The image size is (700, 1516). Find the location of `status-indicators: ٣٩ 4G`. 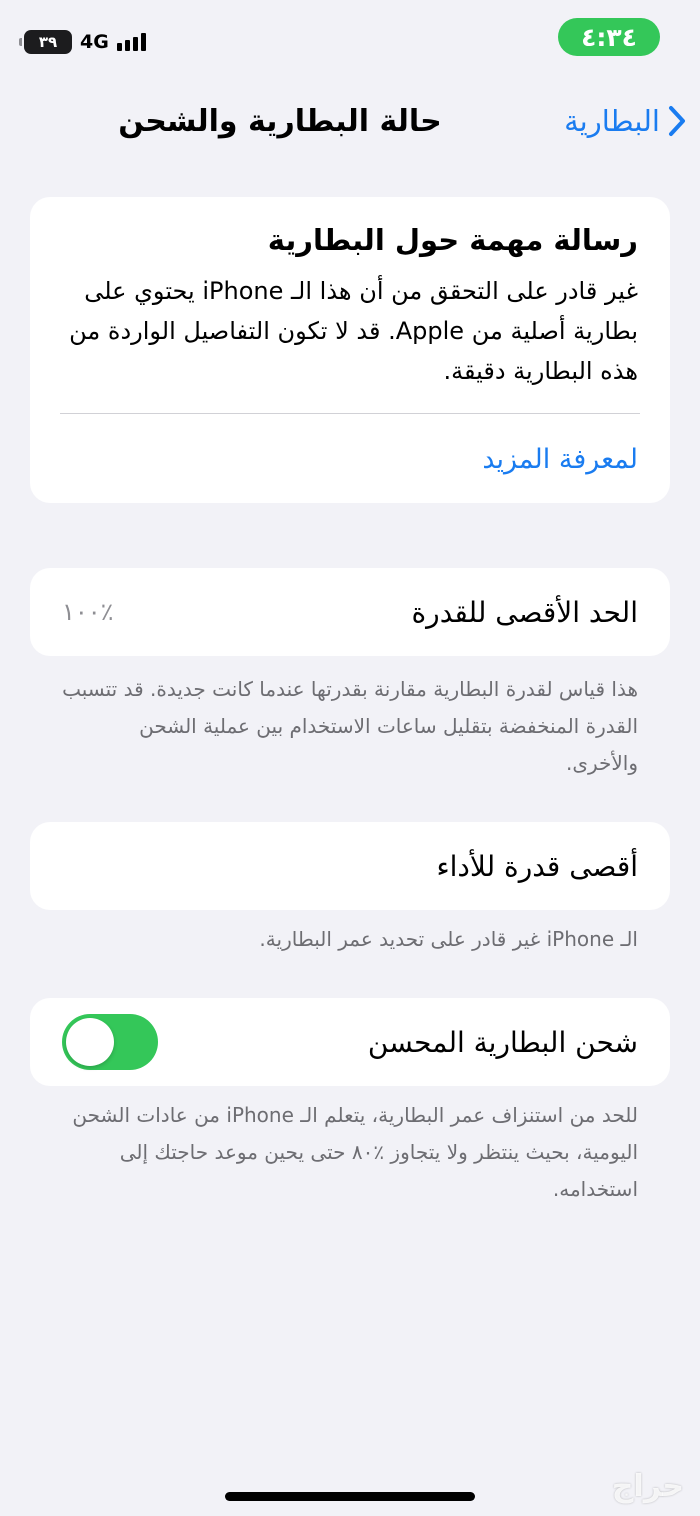

status-indicators: ٣٩ 4G is located at coordinates (82, 42).